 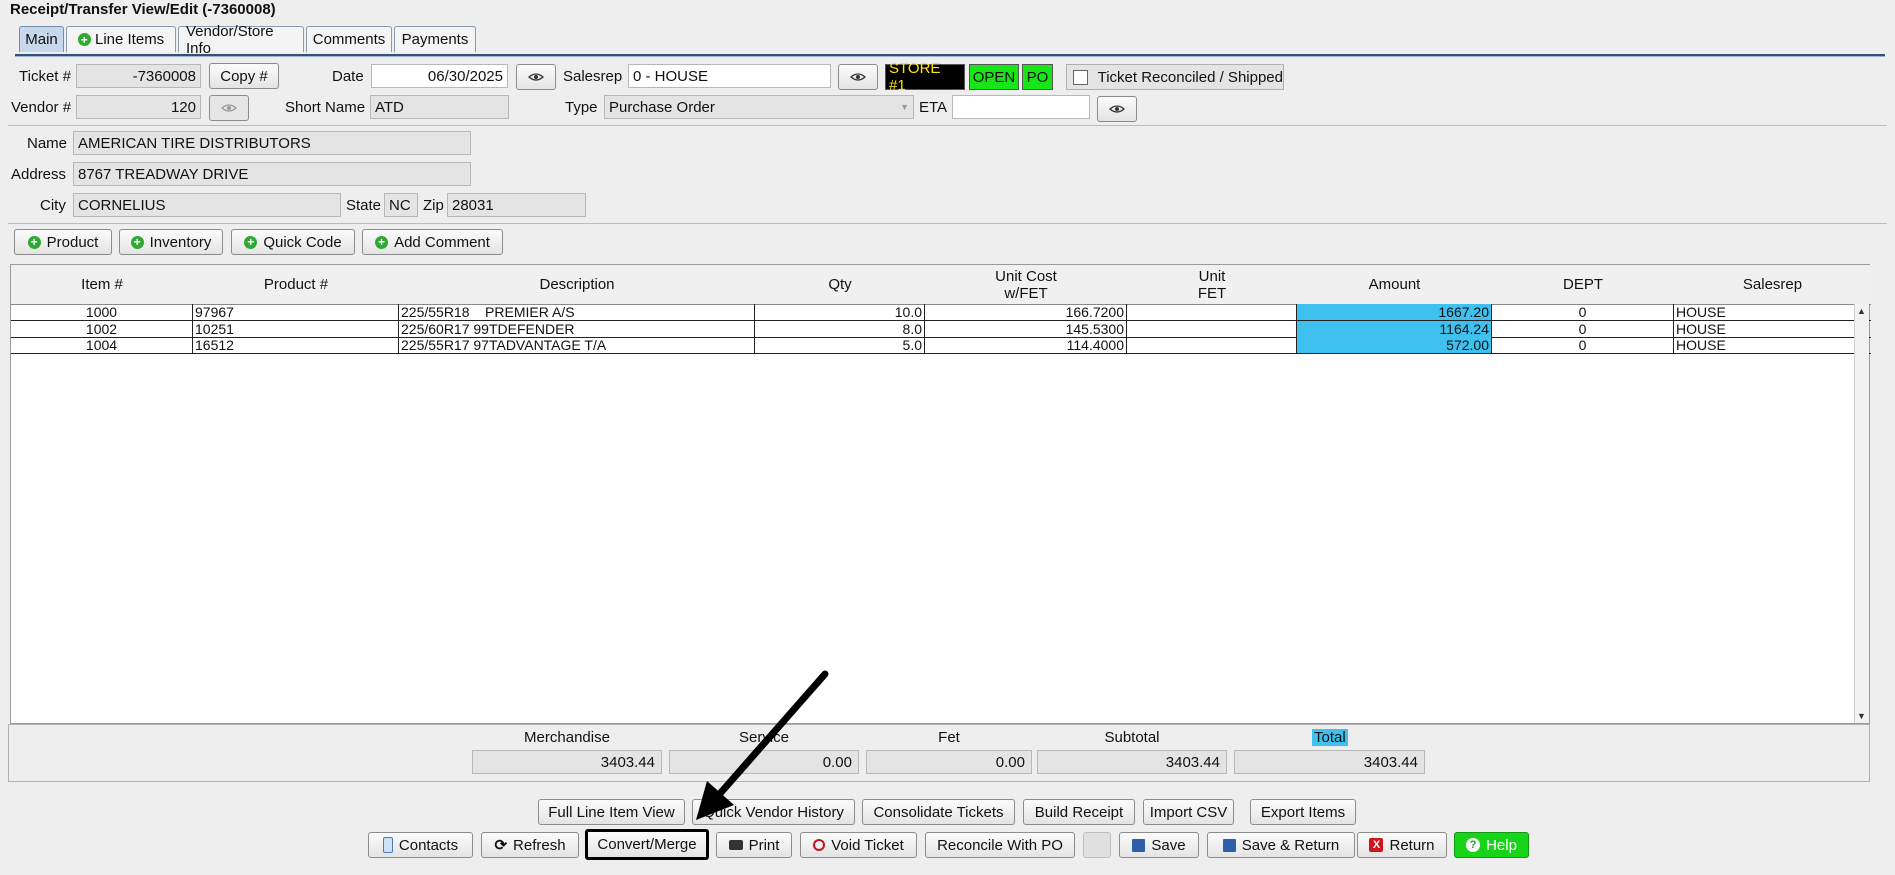 I want to click on save-button: Save, so click(x=1159, y=845).